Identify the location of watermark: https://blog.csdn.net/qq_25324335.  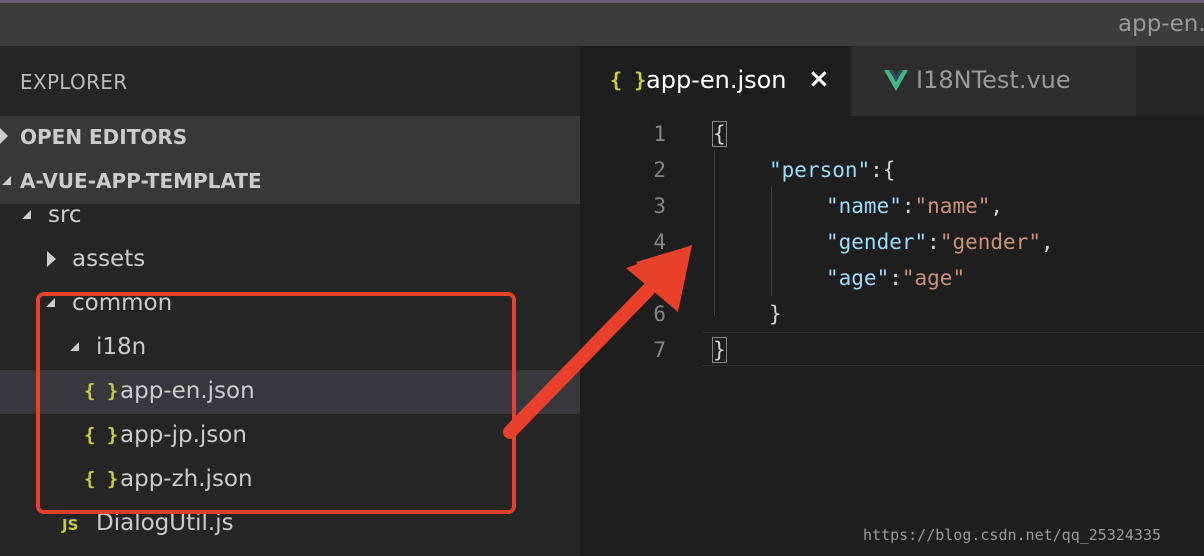
(1012, 535).